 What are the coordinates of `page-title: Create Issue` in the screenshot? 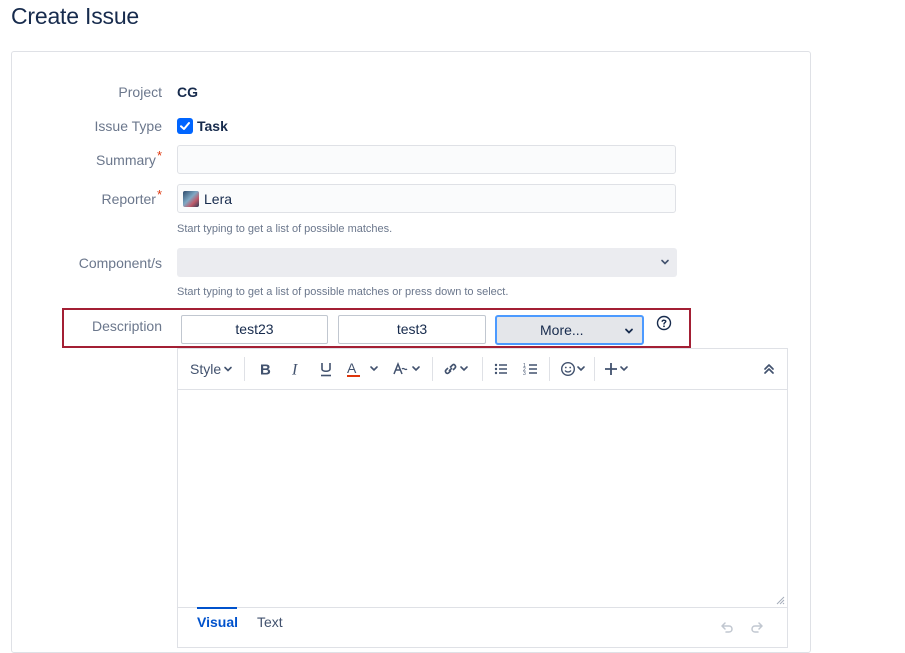 It's located at (75, 16).